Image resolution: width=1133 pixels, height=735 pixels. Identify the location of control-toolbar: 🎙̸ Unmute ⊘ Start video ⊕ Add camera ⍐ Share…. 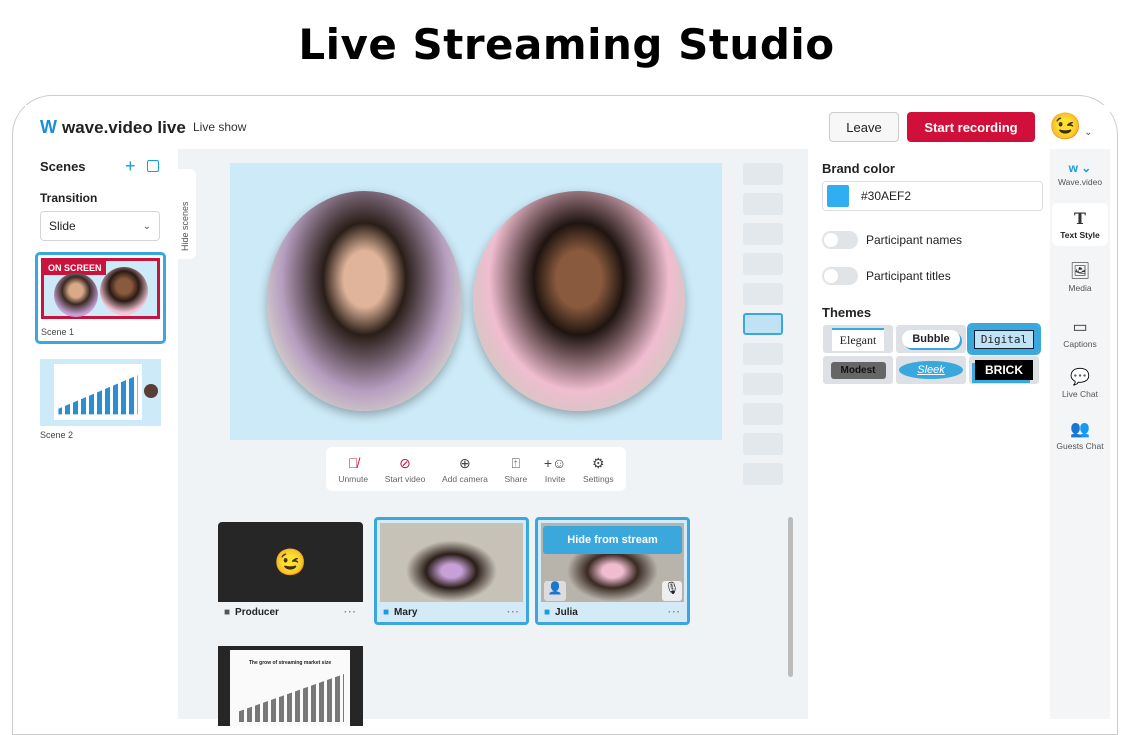
(476, 469).